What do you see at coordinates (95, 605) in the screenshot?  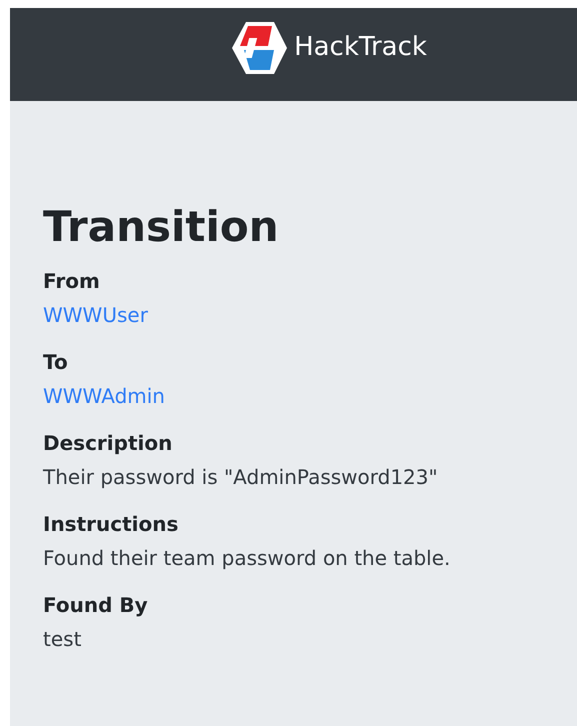 I see `field-label: Found By` at bounding box center [95, 605].